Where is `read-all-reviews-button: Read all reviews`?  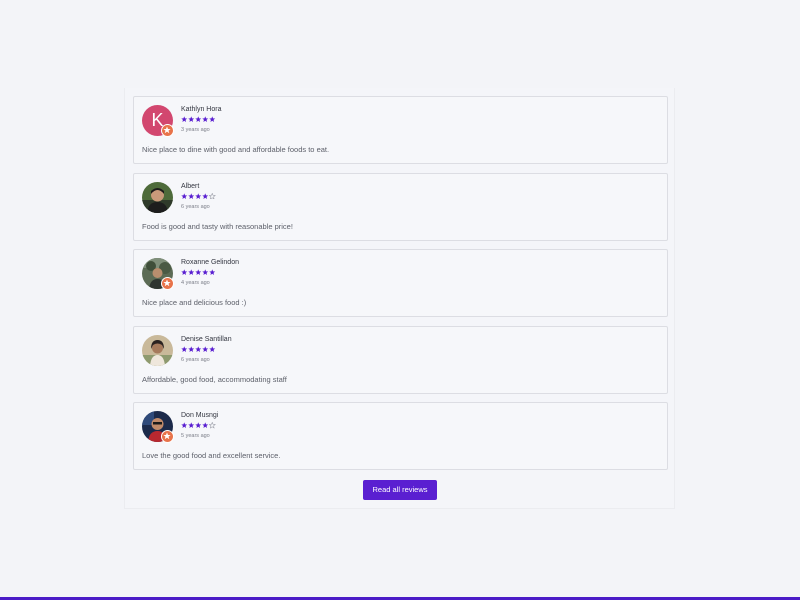
read-all-reviews-button: Read all reviews is located at coordinates (400, 490).